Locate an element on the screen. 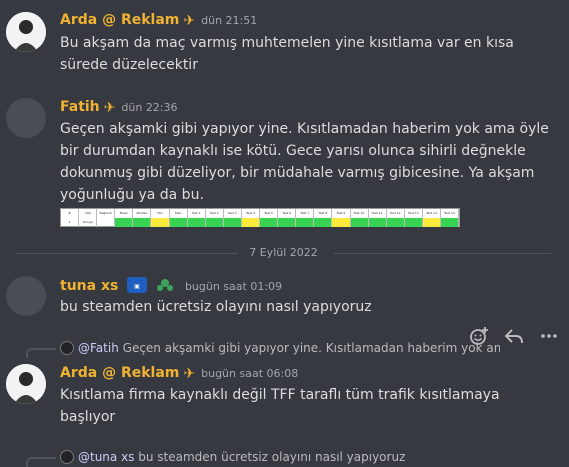  table-header-cell: Test 3 is located at coordinates (233, 213).